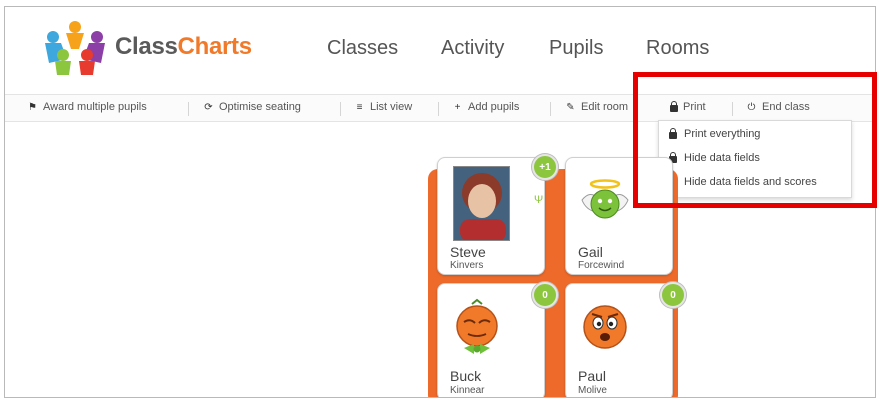 This screenshot has width=879, height=400. I want to click on optimise-seating-button: ⟳ Optimise seating, so click(252, 107).